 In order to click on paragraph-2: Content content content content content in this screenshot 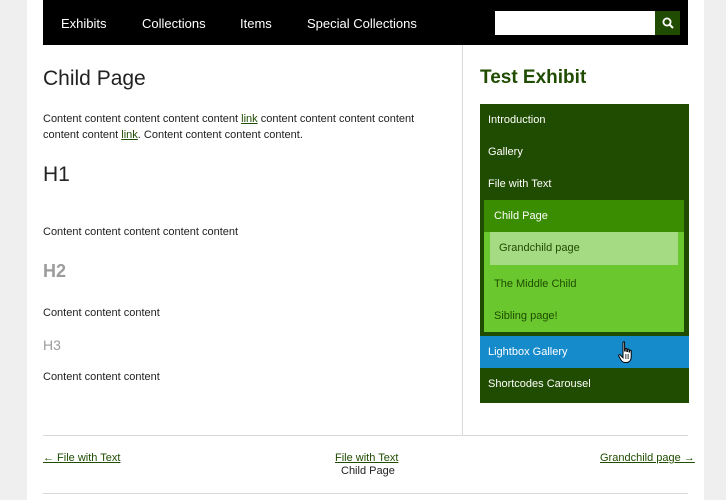, I will do `click(141, 232)`.